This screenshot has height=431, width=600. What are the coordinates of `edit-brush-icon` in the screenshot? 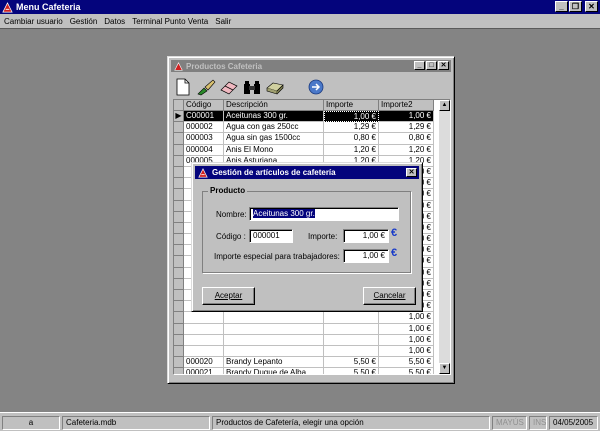 It's located at (206, 87).